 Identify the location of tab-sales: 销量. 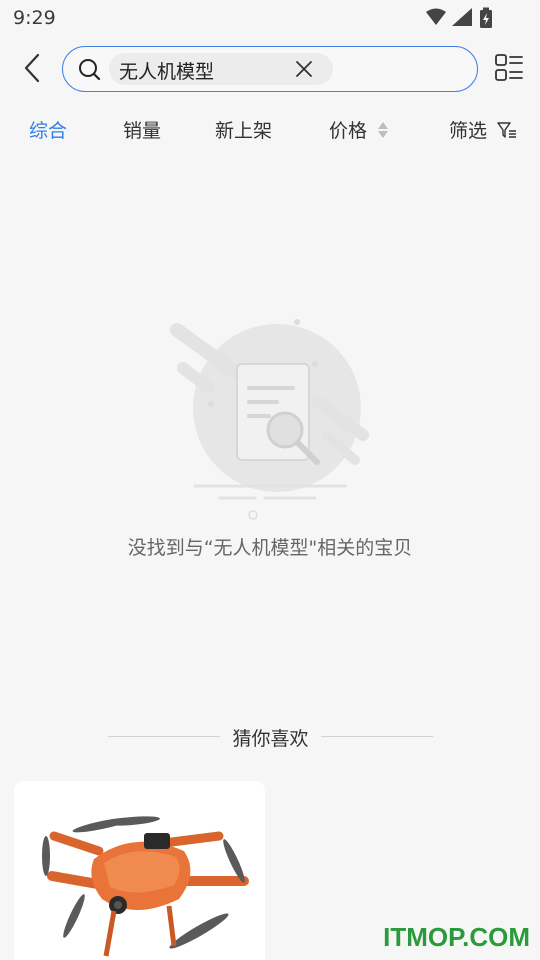
(142, 129).